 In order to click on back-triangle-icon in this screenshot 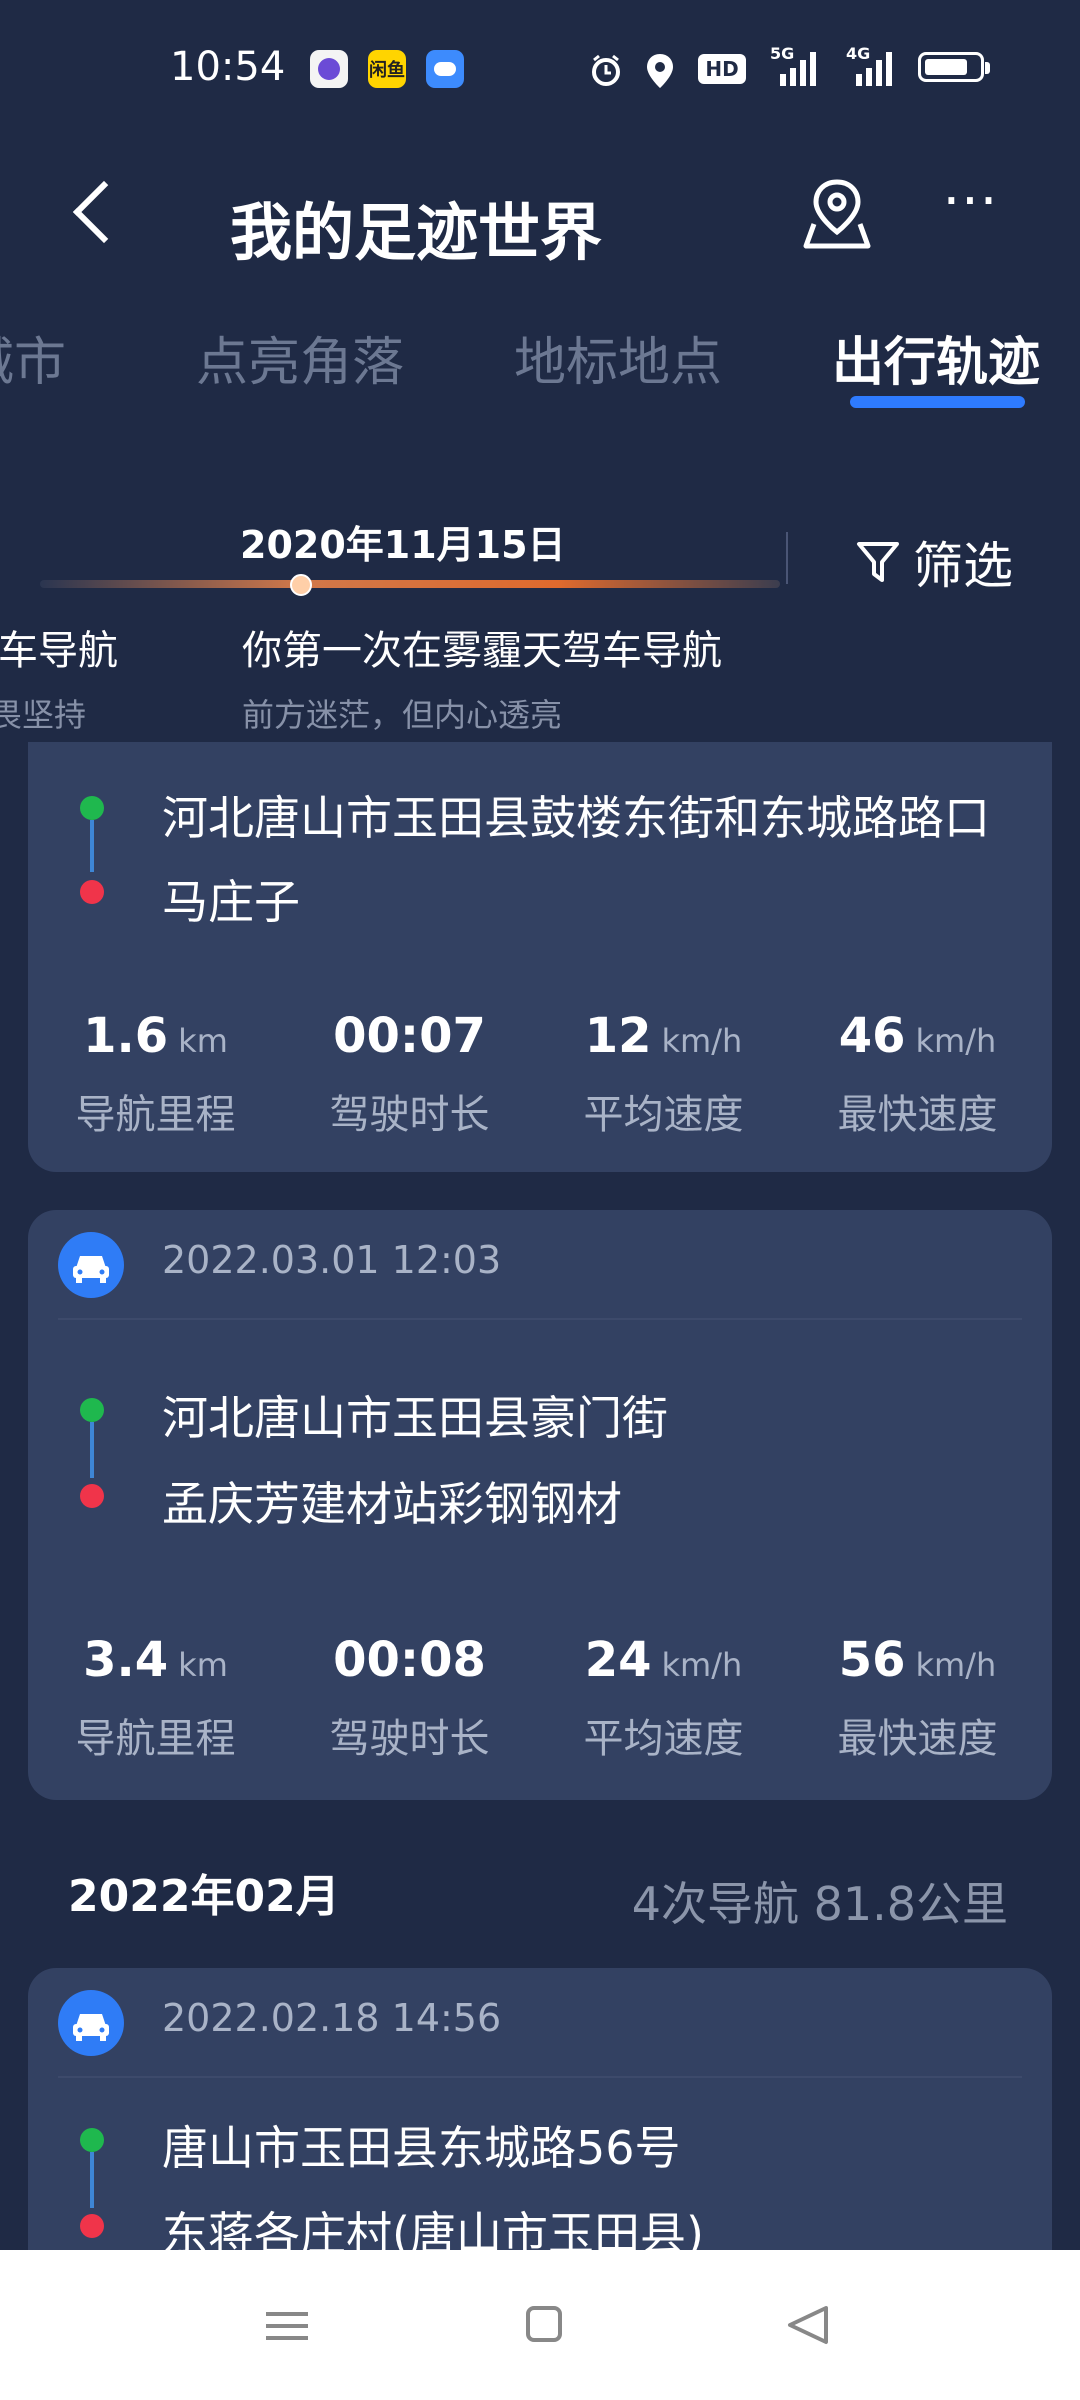, I will do `click(810, 2325)`.